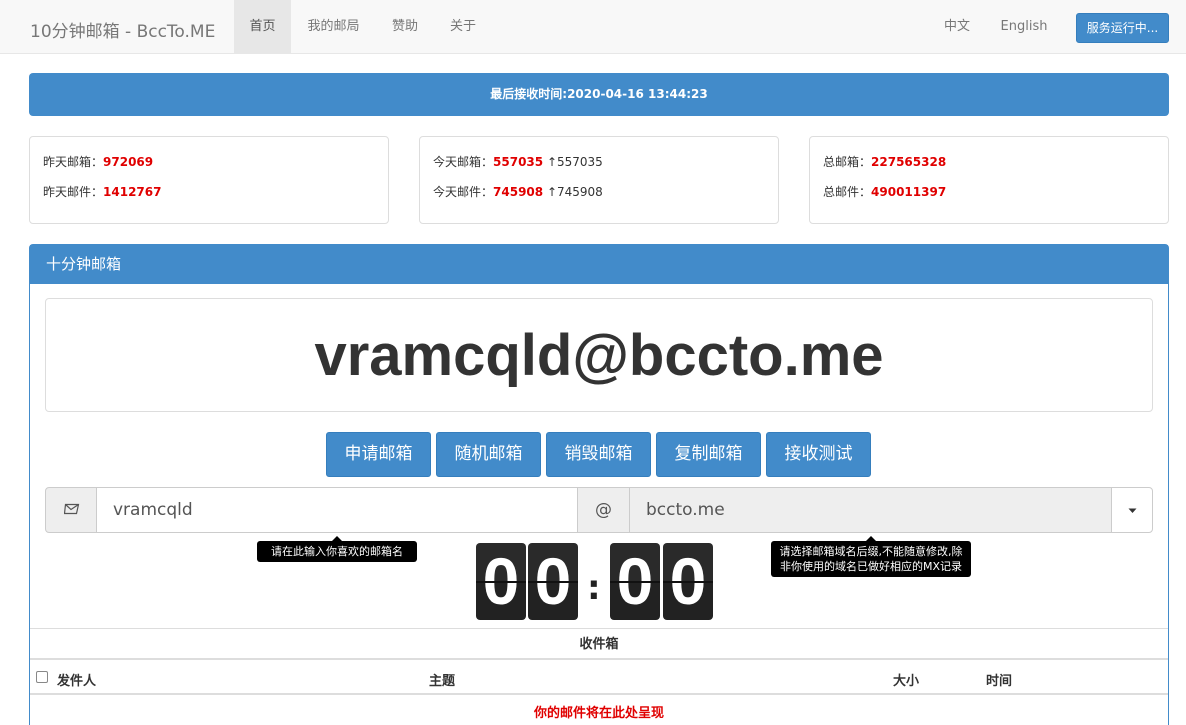 The width and height of the screenshot is (1186, 725). What do you see at coordinates (688, 581) in the screenshot?
I see `countdown-seconds-ones: 0` at bounding box center [688, 581].